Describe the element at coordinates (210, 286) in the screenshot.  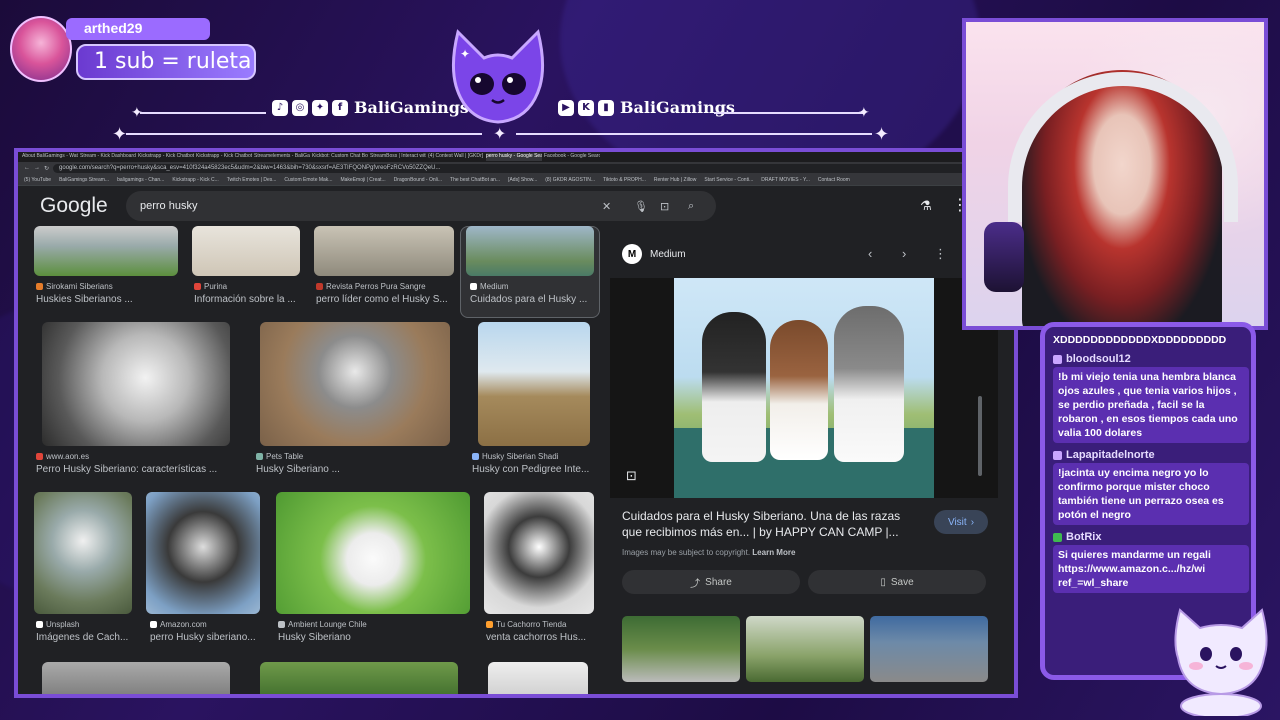
I see `result-source: Purina` at that location.